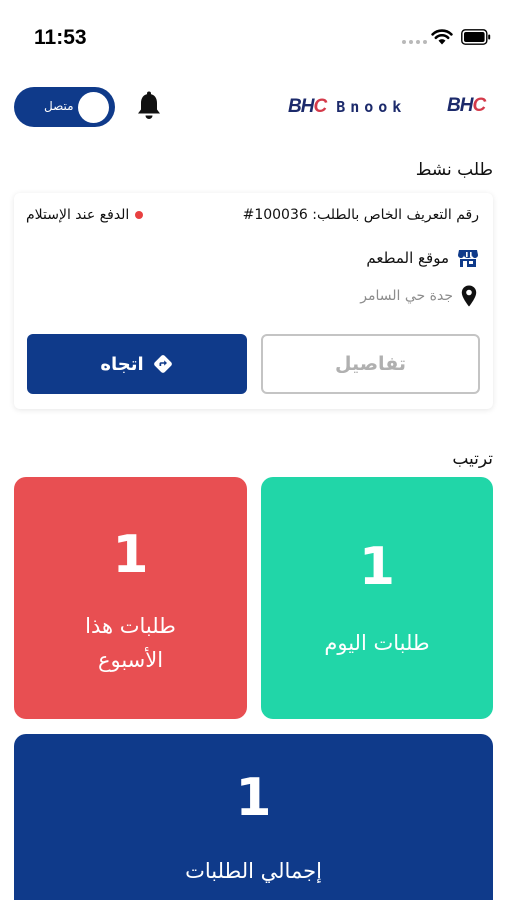 The image size is (507, 900). I want to click on pin-icon, so click(469, 296).